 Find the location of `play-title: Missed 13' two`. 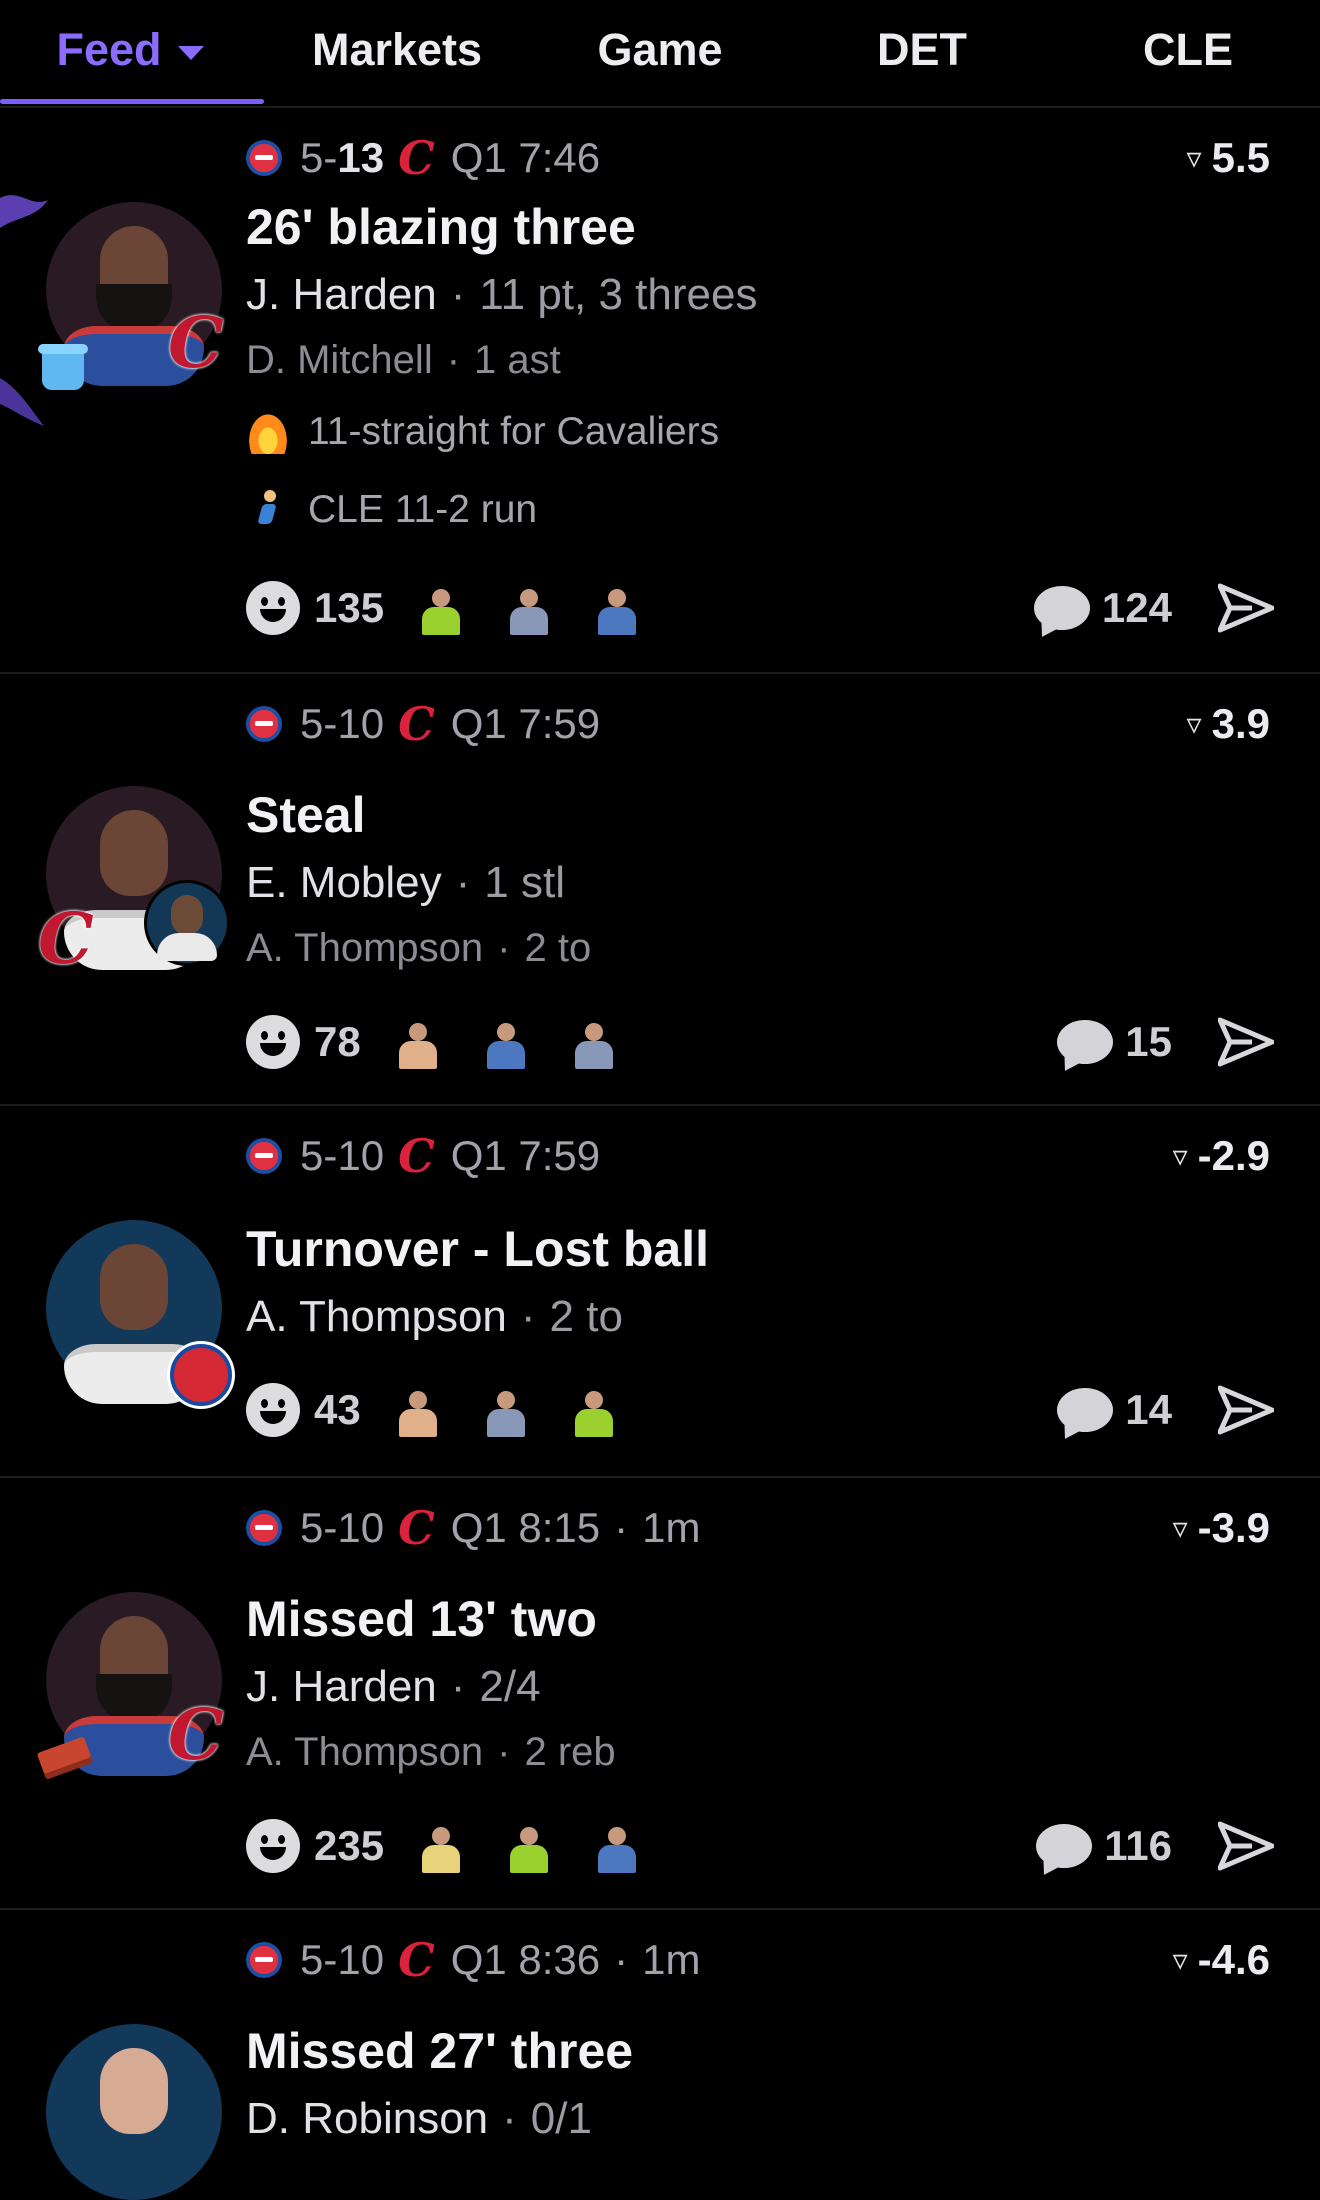

play-title: Missed 13' two is located at coordinates (421, 1619).